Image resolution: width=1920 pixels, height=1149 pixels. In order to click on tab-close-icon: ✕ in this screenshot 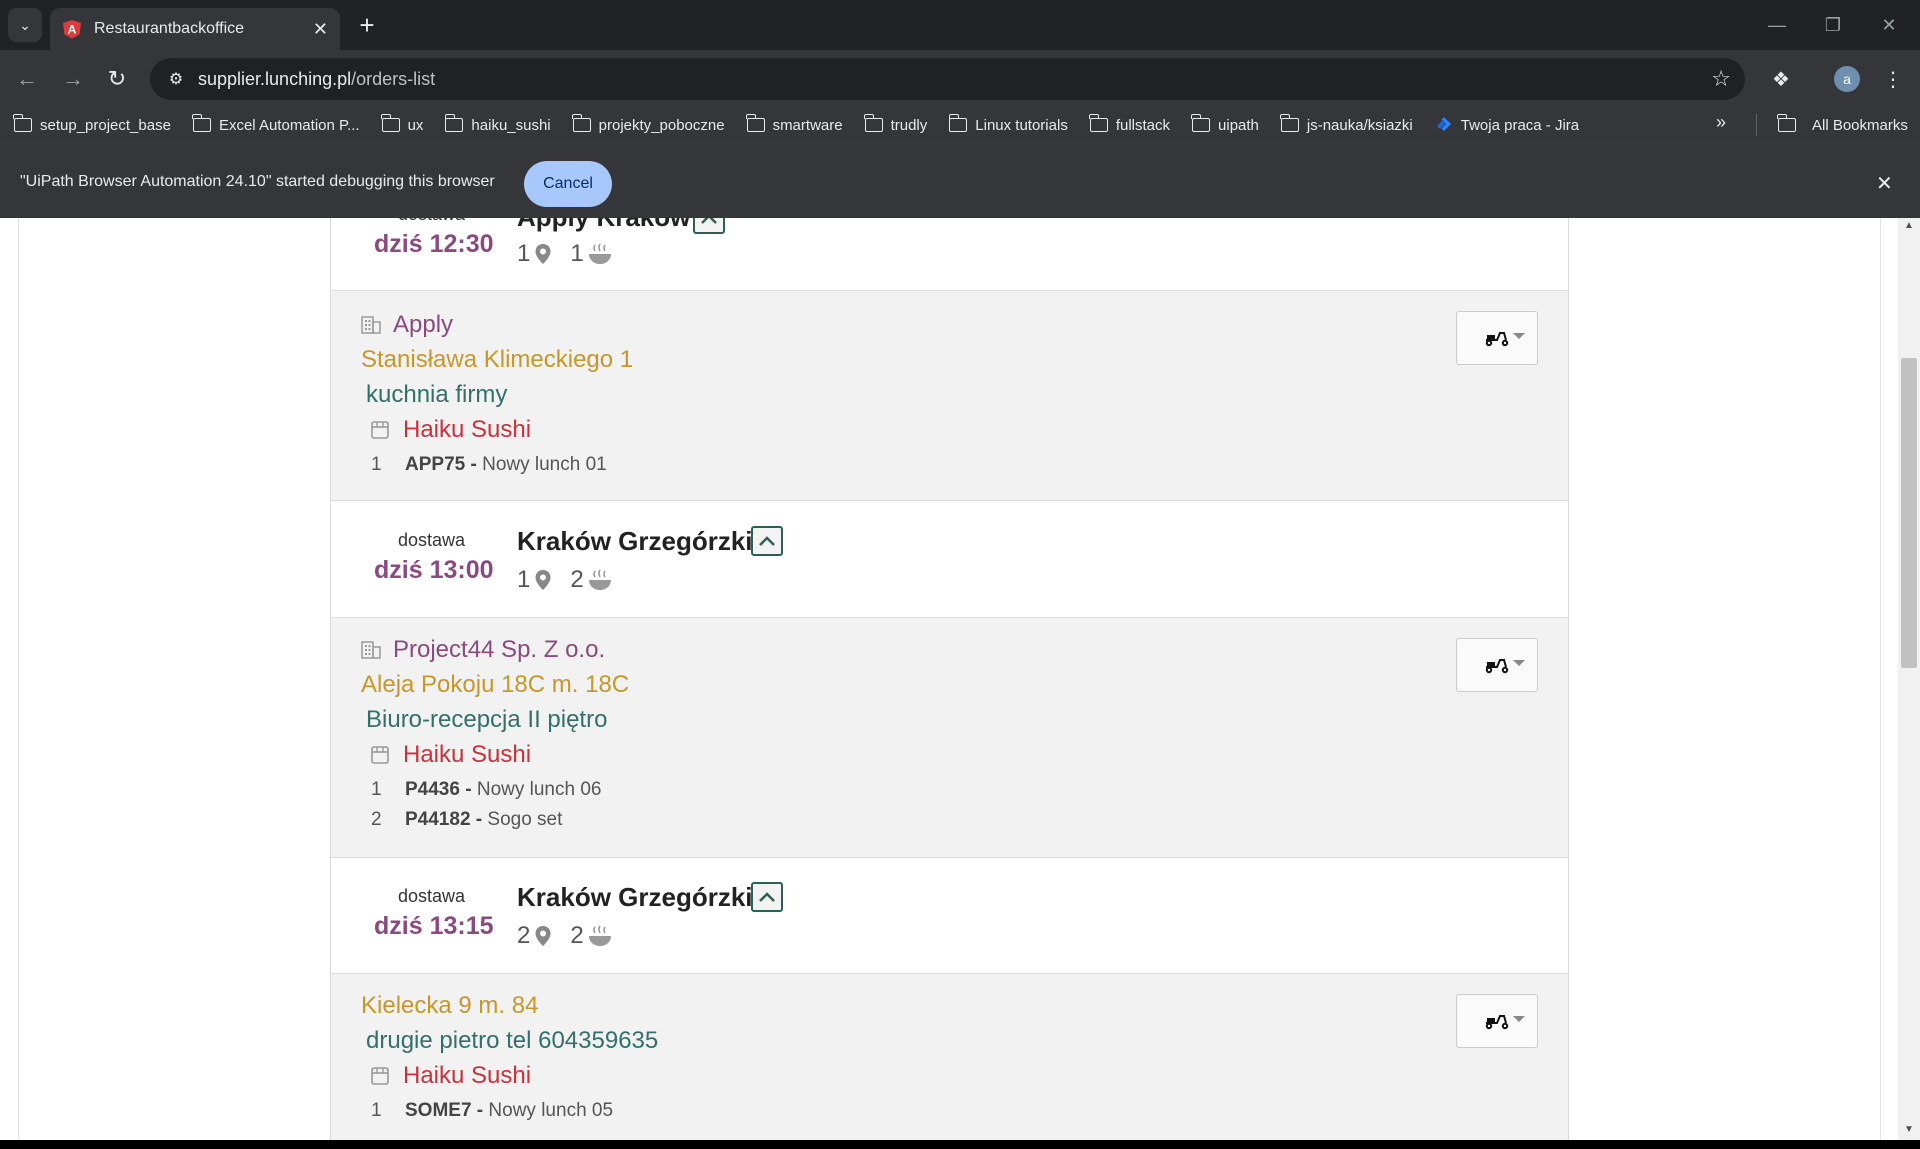, I will do `click(320, 29)`.